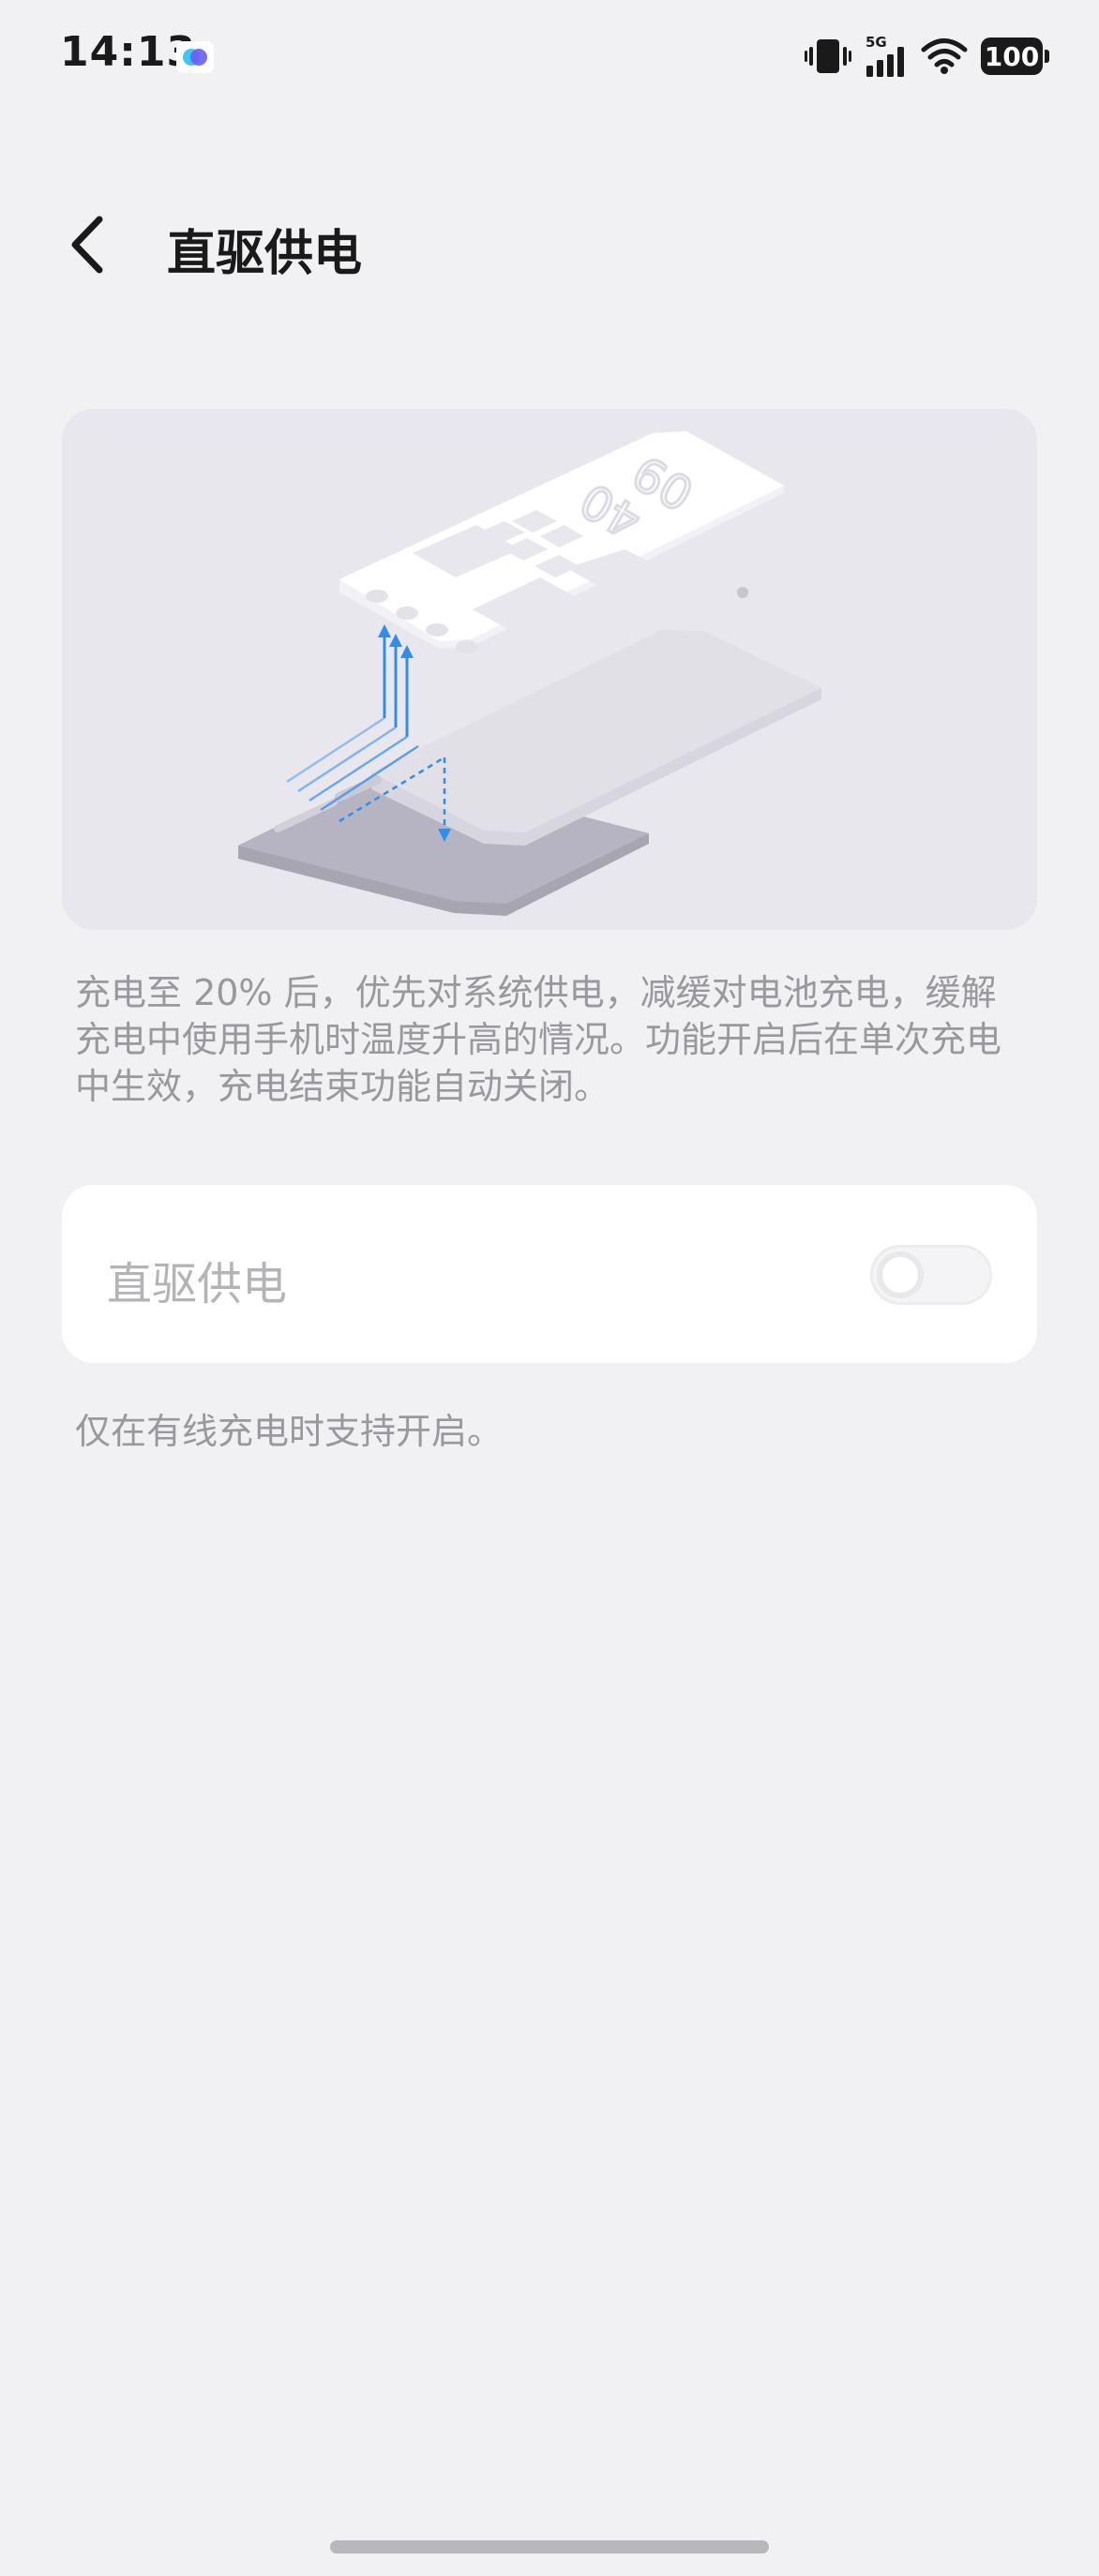 This screenshot has width=1099, height=2576. I want to click on back-button, so click(86, 244).